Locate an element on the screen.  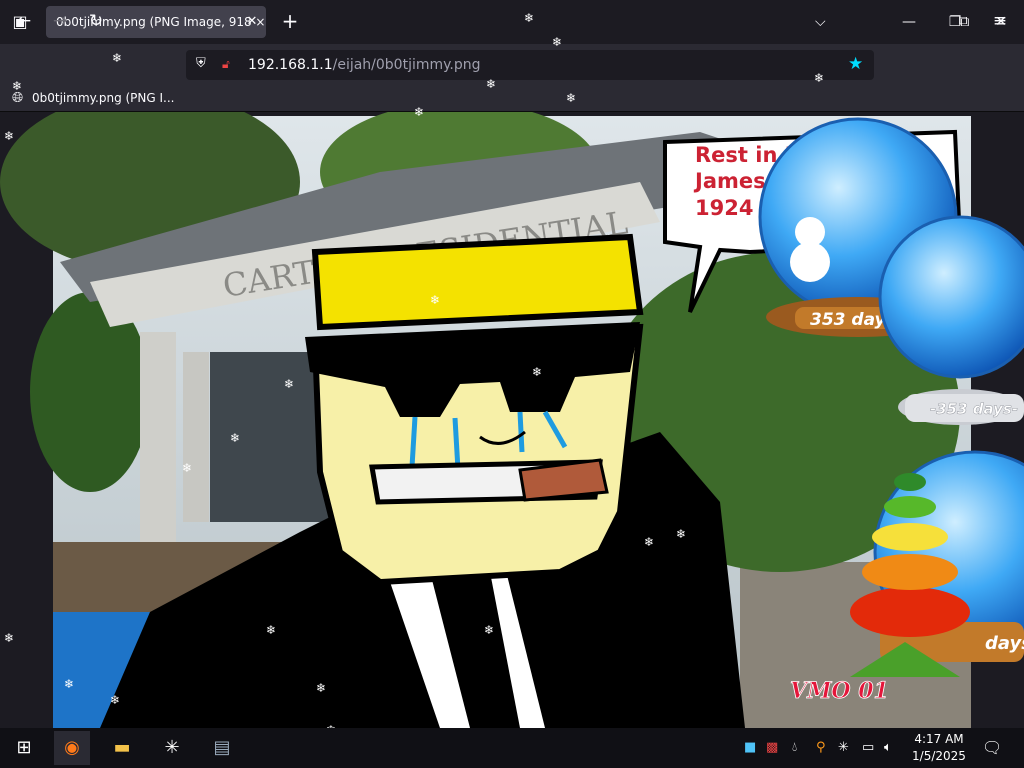
taskbar-clock: 4:17 AM 1/5/2025 is located at coordinates (939, 748).